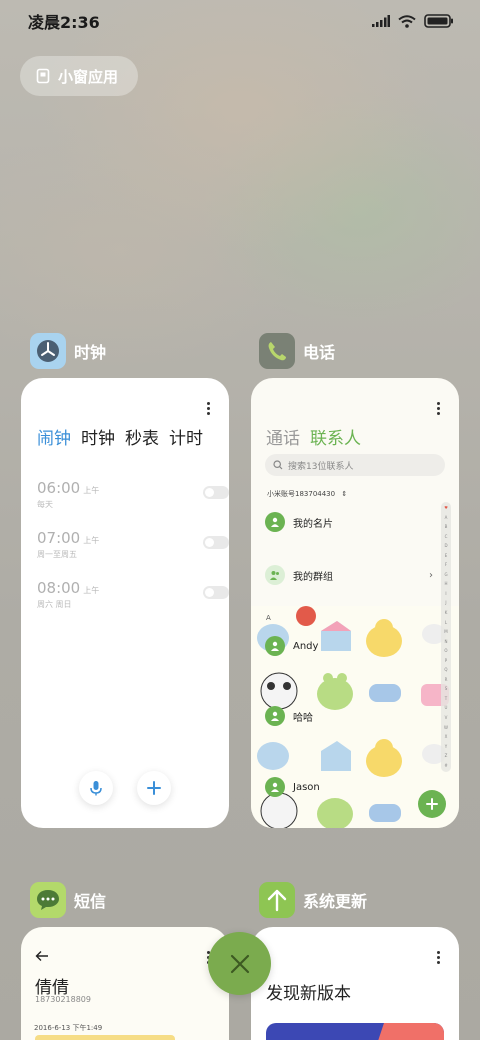 The height and width of the screenshot is (1040, 480). What do you see at coordinates (445, 632) in the screenshot?
I see `index-letter: M` at bounding box center [445, 632].